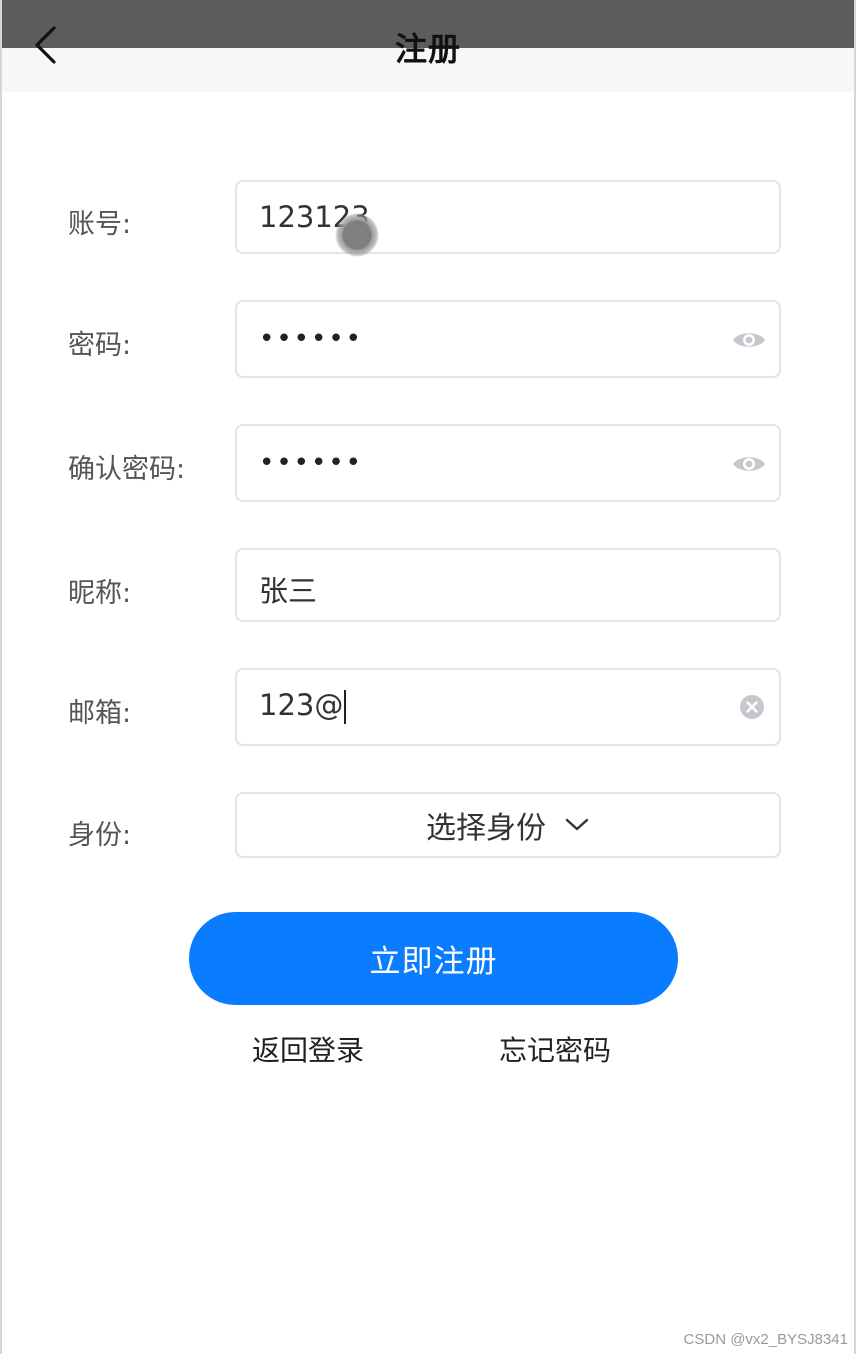 The image size is (856, 1354). I want to click on password-field: ••••••, so click(508, 339).